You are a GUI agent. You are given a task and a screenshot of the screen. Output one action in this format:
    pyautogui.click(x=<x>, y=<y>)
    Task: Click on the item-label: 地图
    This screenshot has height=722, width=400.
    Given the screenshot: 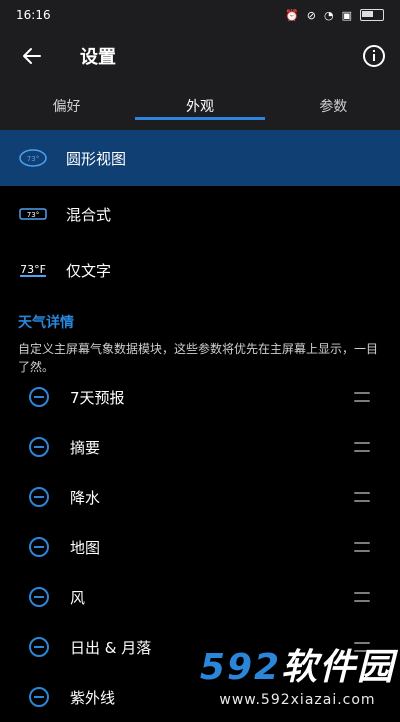 What is the action you would take?
    pyautogui.click(x=85, y=547)
    